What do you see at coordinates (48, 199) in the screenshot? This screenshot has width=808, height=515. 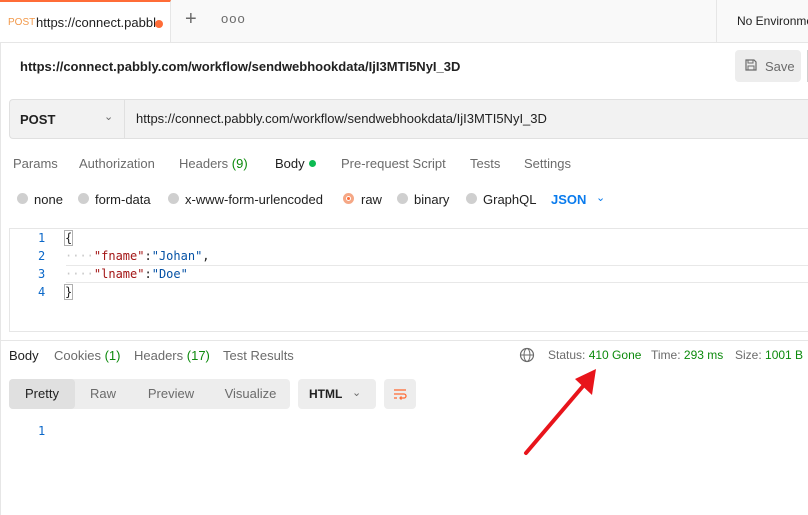 I see `radio-label-none: none` at bounding box center [48, 199].